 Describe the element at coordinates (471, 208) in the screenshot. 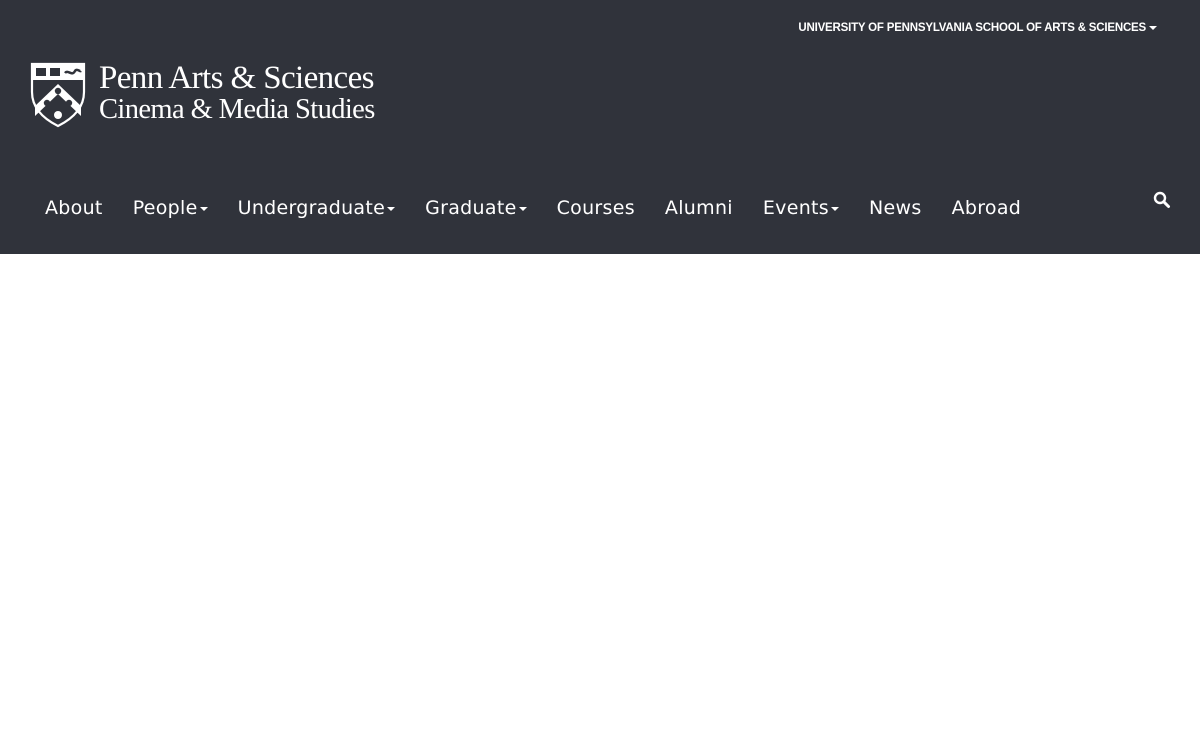

I see `nav-item-label: Graduate` at that location.